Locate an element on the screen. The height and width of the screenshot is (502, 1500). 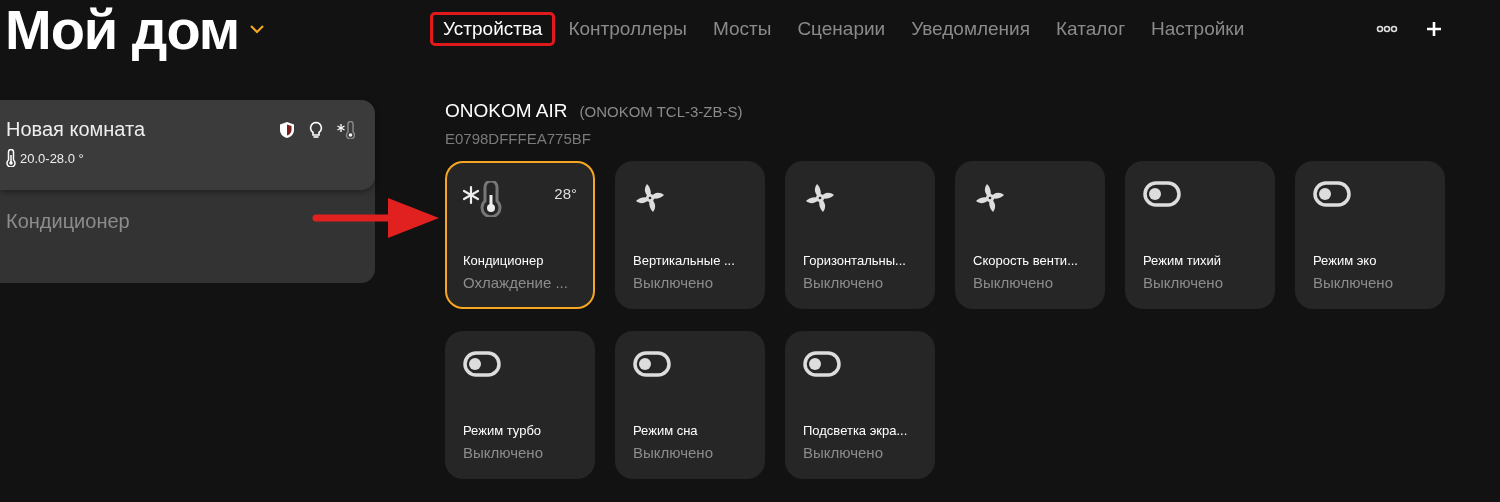
temperature-value: 28° is located at coordinates (565, 193).